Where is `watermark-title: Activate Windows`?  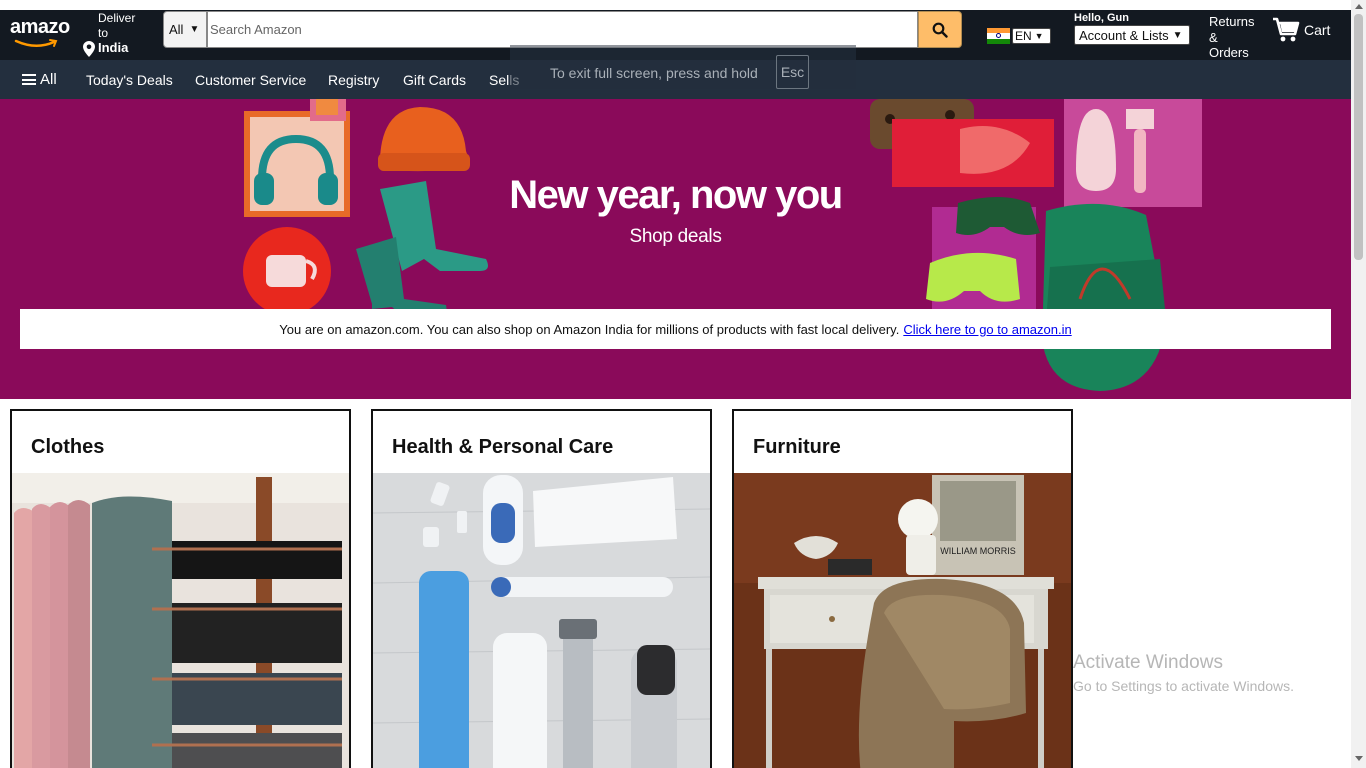 watermark-title: Activate Windows is located at coordinates (1148, 662).